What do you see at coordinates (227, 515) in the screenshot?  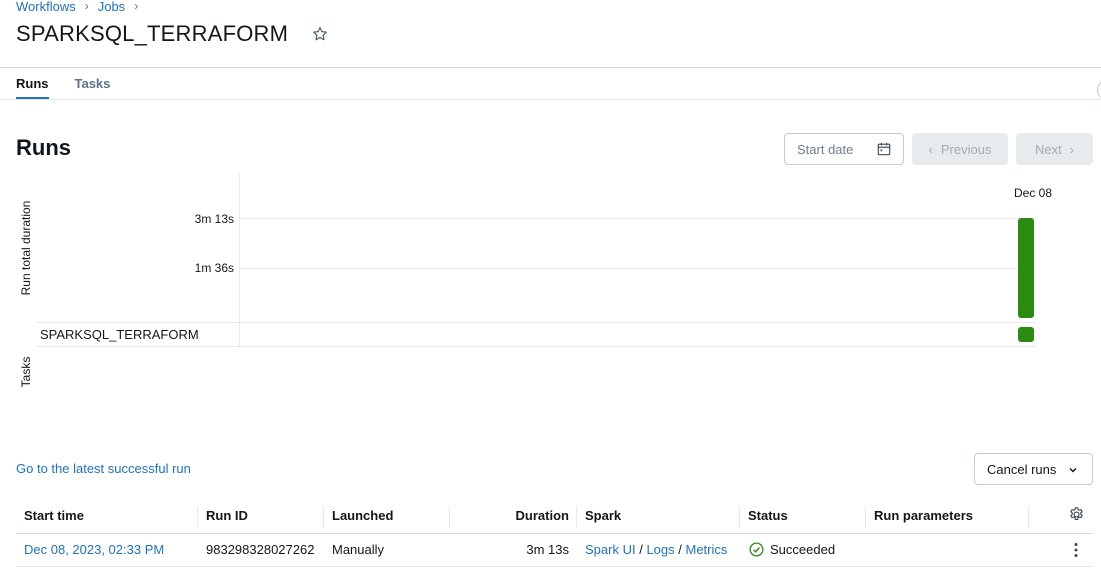 I see `column-header-run-id: Run ID` at bounding box center [227, 515].